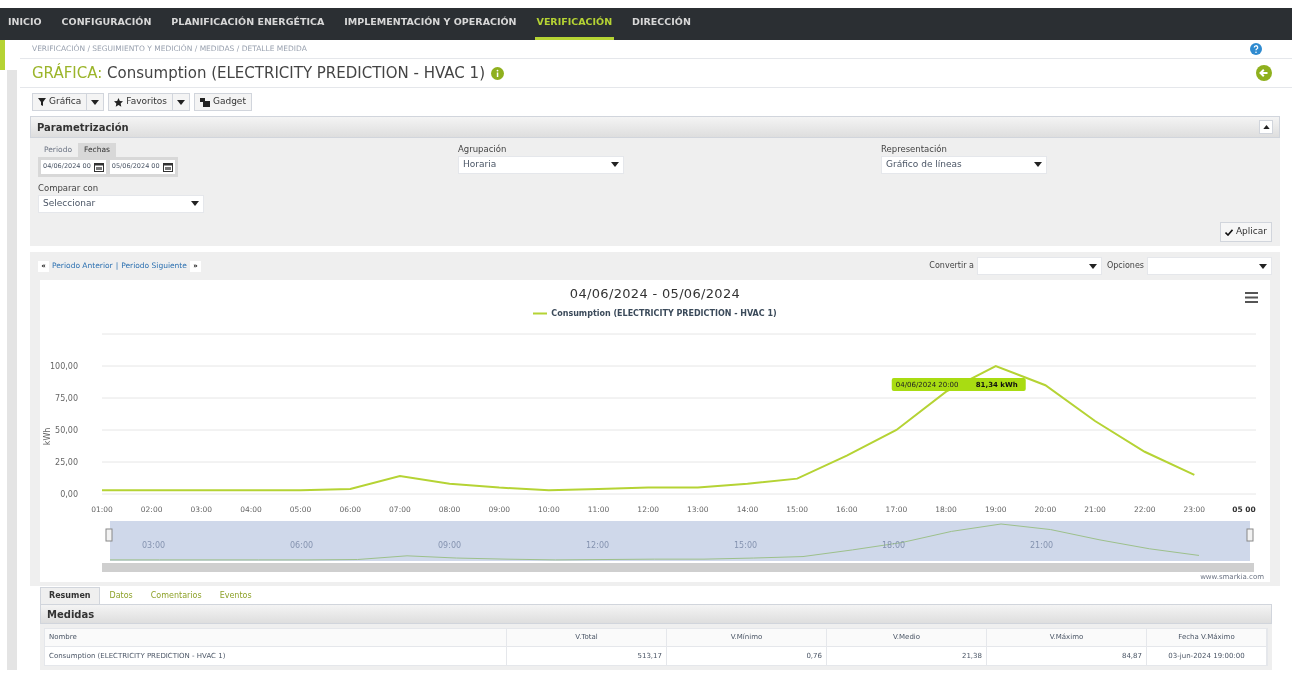  Describe the element at coordinates (951, 266) in the screenshot. I see `field-label: Convertir a` at that location.